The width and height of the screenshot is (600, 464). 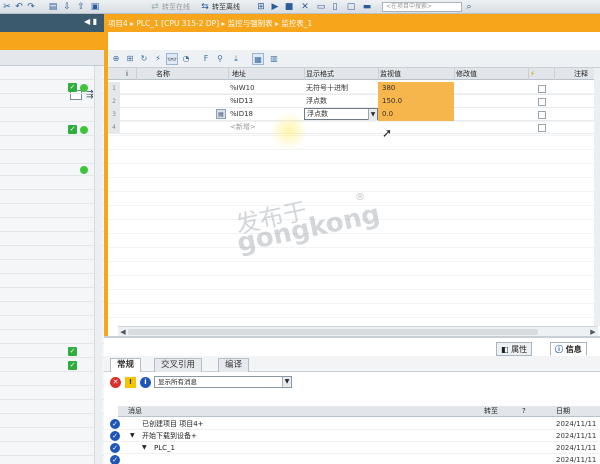 What do you see at coordinates (178, 365) in the screenshot?
I see `tab-cross-reference: 交叉引用` at bounding box center [178, 365].